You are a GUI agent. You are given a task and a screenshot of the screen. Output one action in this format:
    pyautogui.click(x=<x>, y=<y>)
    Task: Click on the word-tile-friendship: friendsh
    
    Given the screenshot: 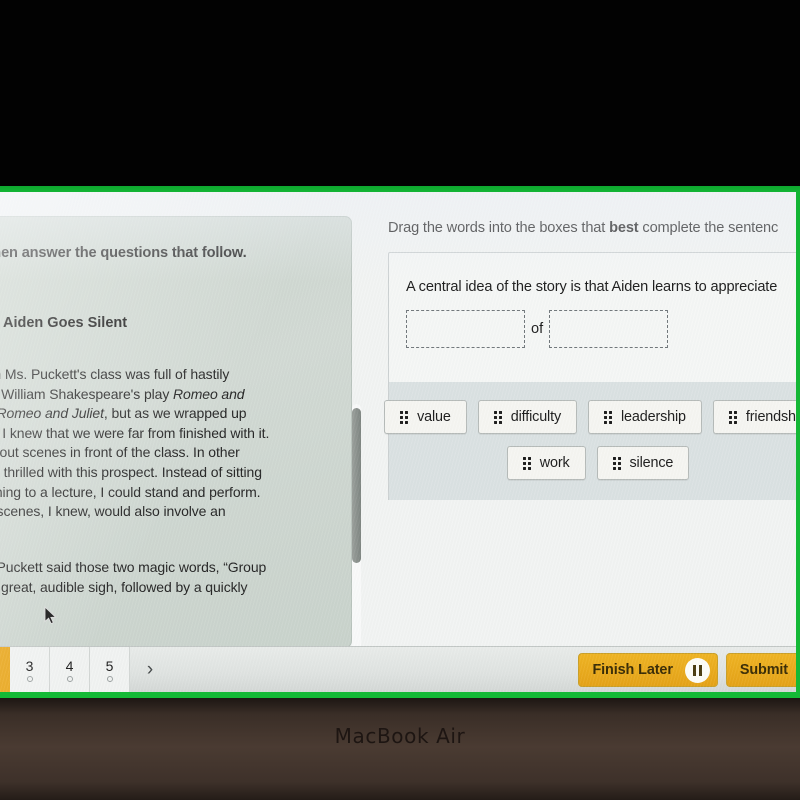 What is the action you would take?
    pyautogui.click(x=754, y=417)
    